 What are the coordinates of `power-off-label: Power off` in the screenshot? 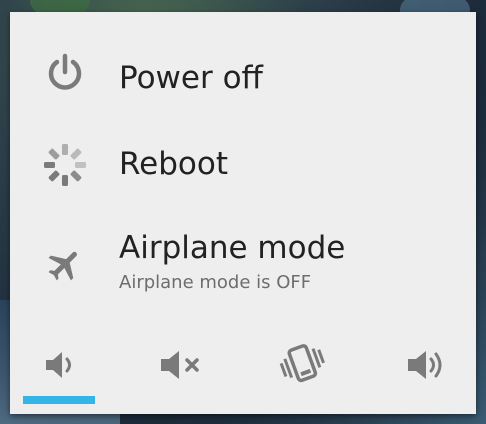 It's located at (191, 78).